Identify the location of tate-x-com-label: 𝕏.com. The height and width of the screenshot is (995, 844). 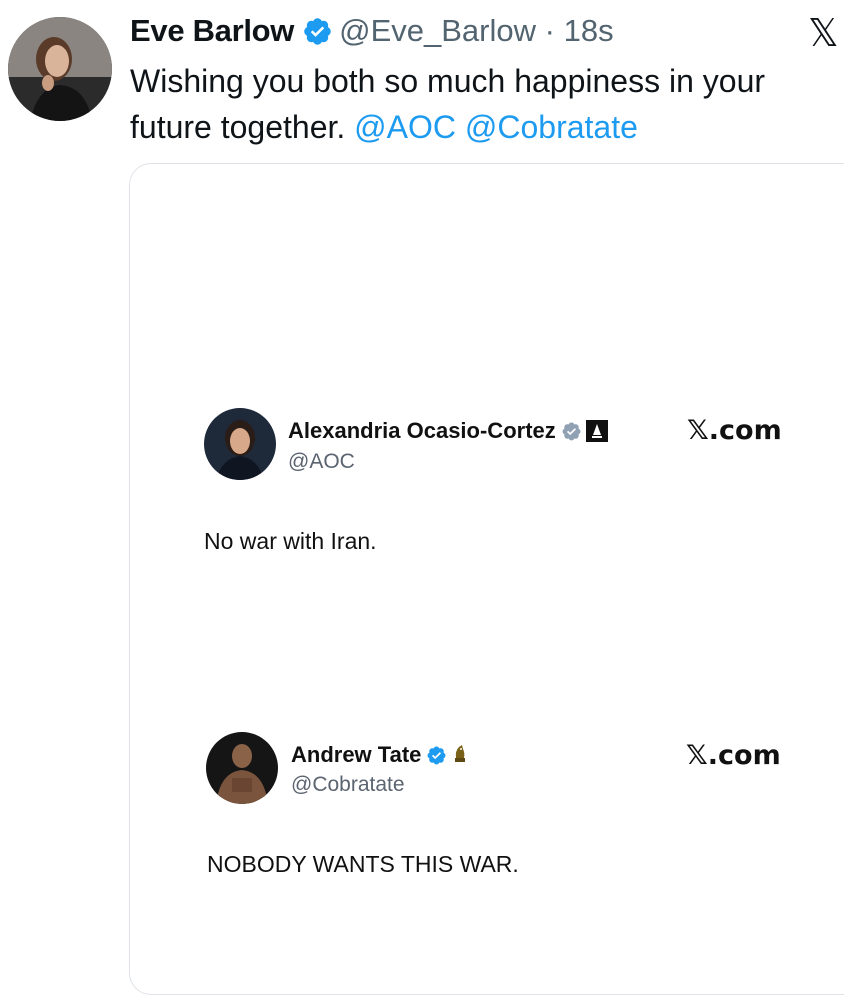
(733, 755).